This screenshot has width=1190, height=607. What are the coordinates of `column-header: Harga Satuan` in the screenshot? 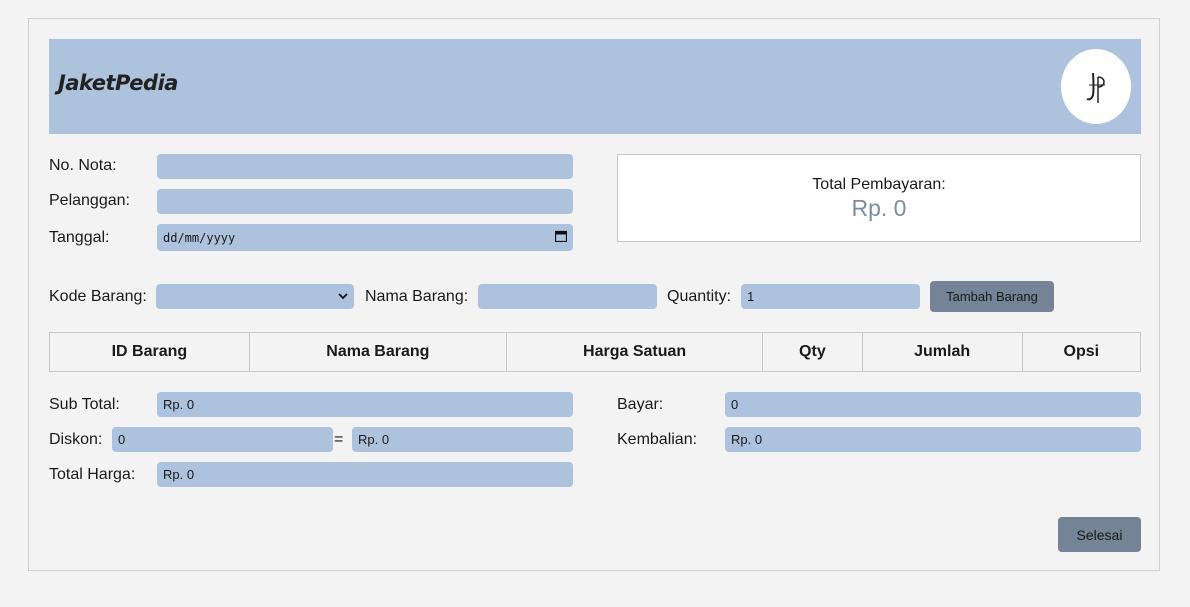 It's located at (634, 352).